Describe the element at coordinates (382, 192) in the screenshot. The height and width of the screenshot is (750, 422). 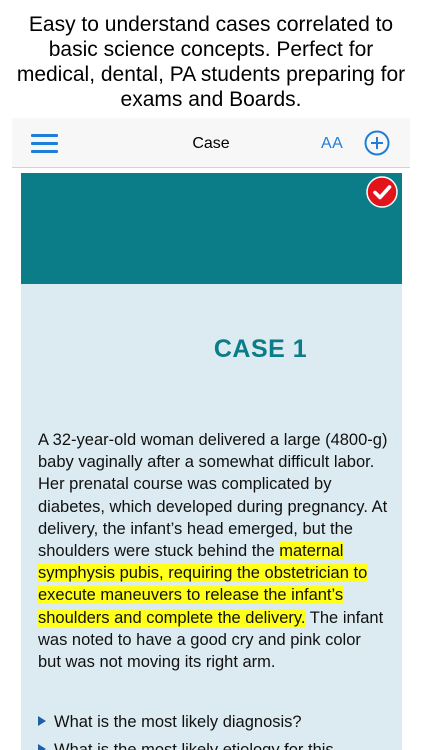
I see `checkmark-icon` at that location.